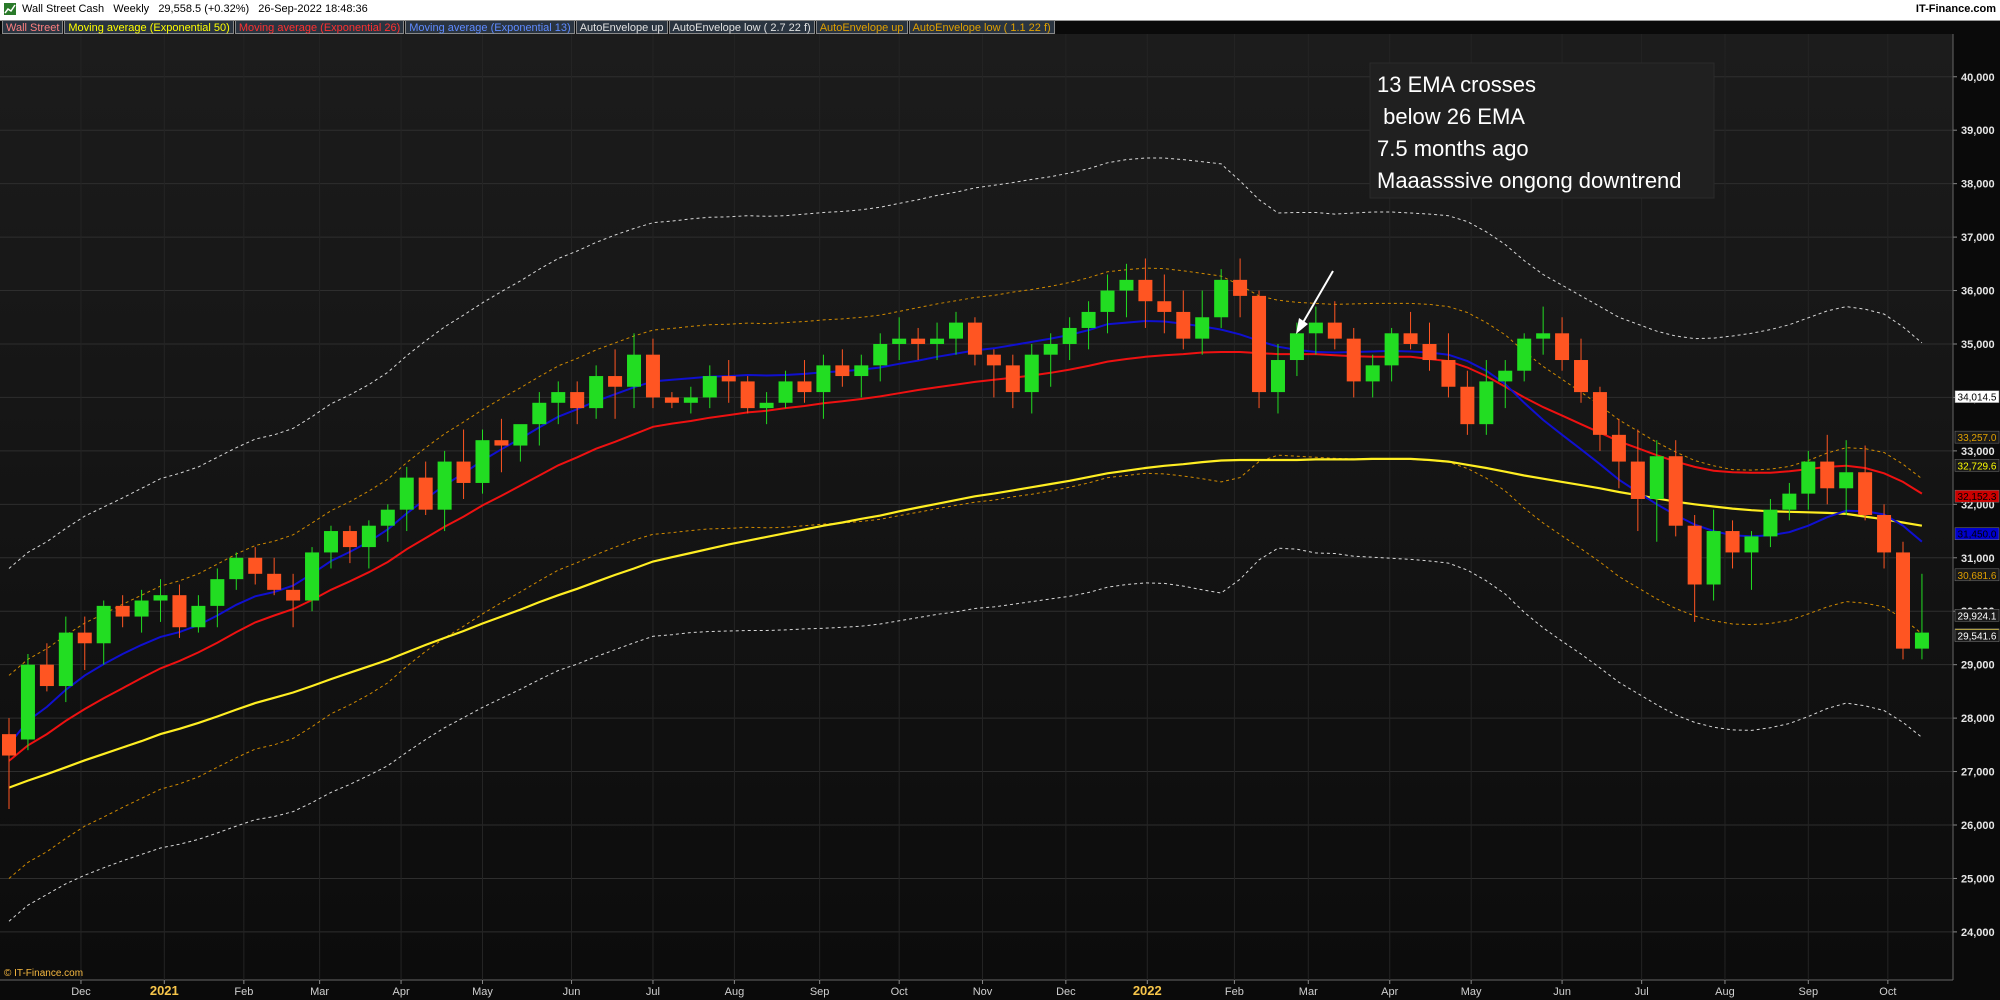 This screenshot has width=2000, height=1000. I want to click on x-tick-label: 2021, so click(164, 990).